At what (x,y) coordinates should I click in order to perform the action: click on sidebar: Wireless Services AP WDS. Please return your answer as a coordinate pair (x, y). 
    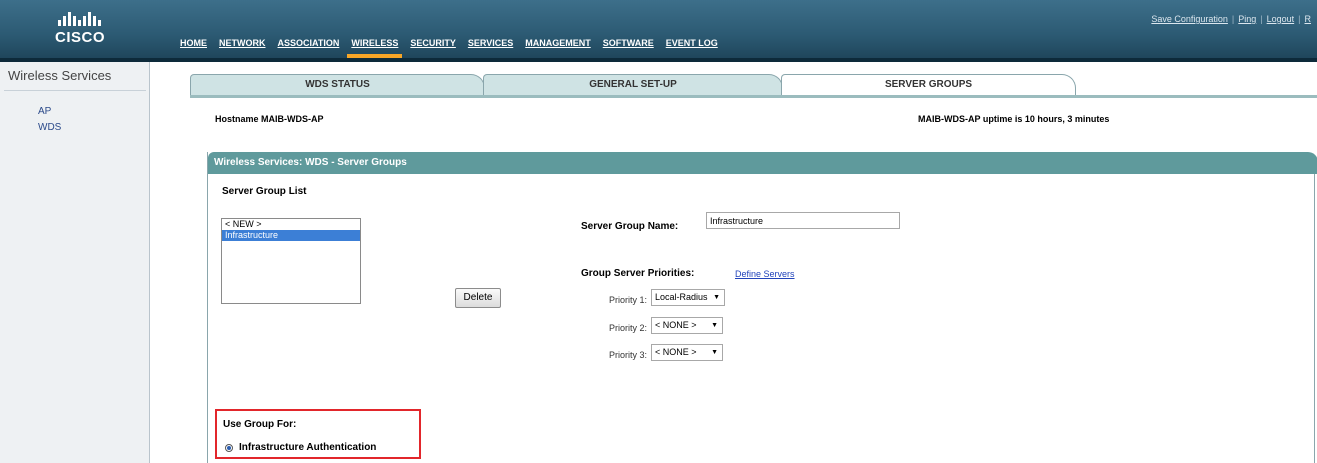
    Looking at the image, I should click on (75, 262).